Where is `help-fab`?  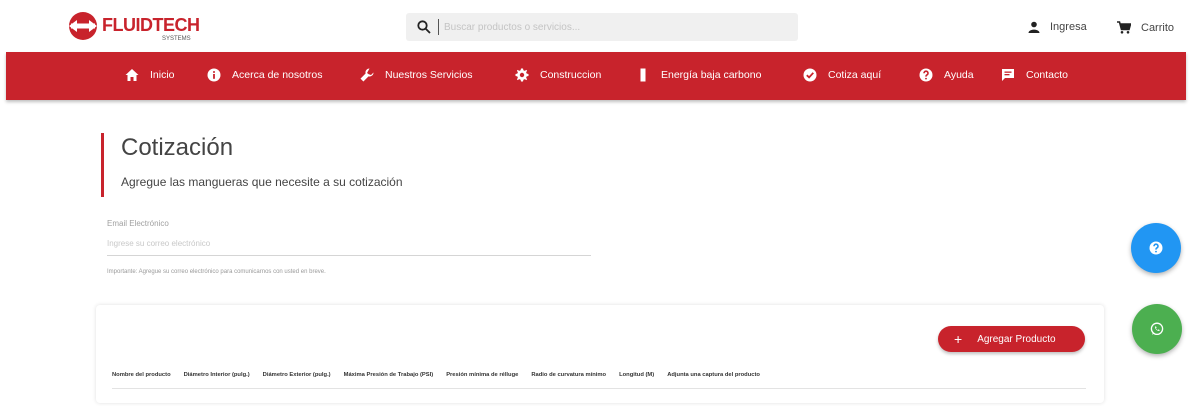
help-fab is located at coordinates (1156, 248).